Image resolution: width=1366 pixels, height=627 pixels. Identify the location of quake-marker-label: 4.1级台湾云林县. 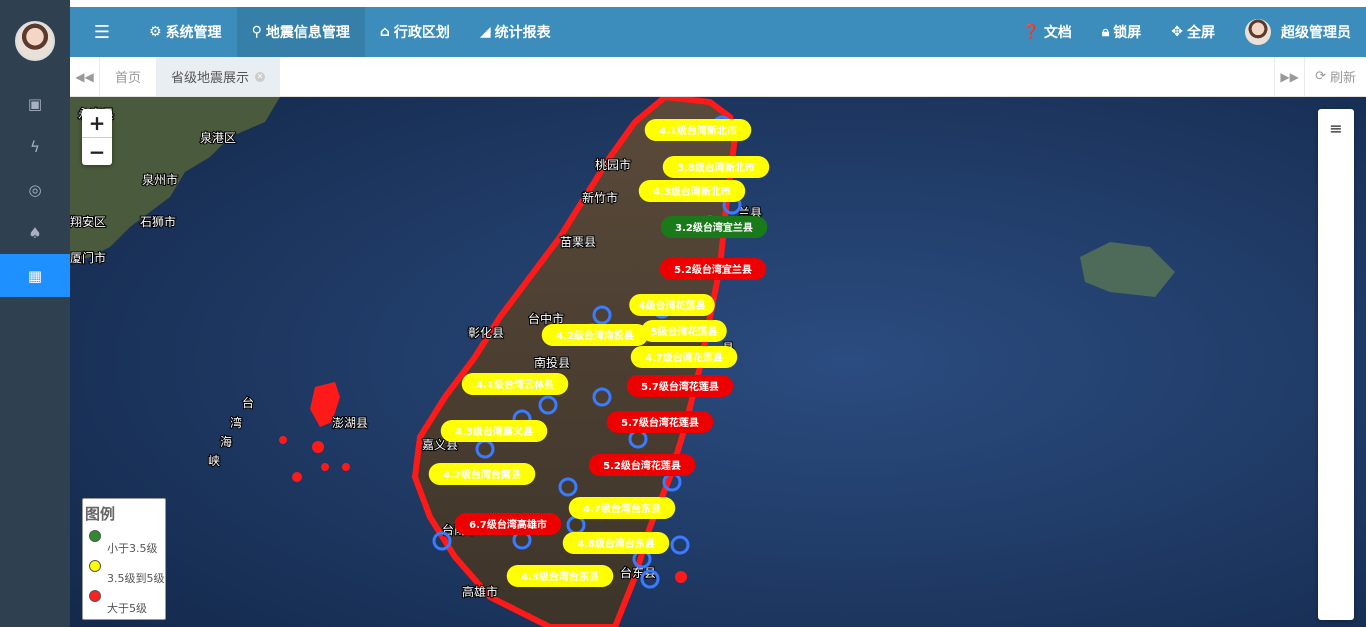
(515, 384).